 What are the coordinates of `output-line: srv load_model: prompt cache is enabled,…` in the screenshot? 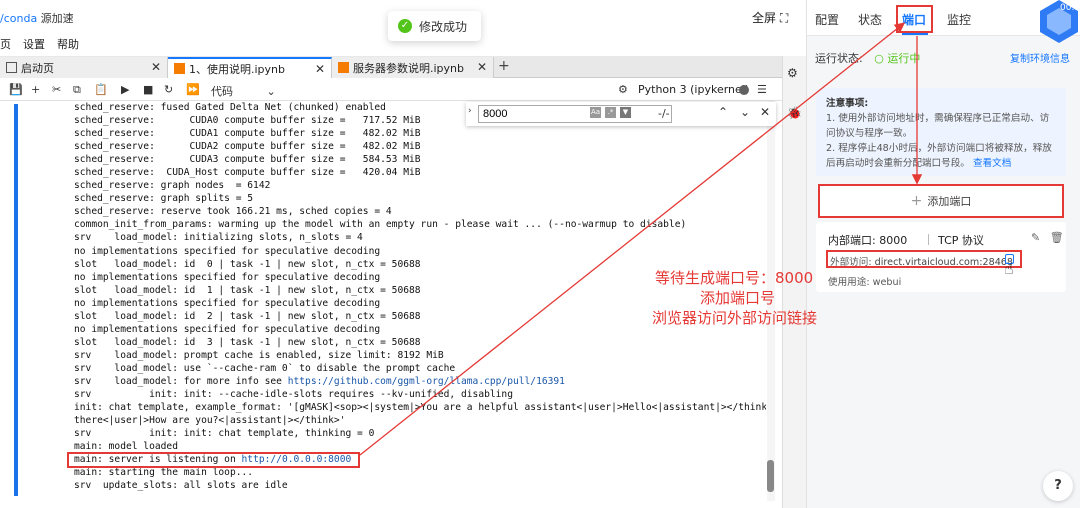 It's located at (259, 355).